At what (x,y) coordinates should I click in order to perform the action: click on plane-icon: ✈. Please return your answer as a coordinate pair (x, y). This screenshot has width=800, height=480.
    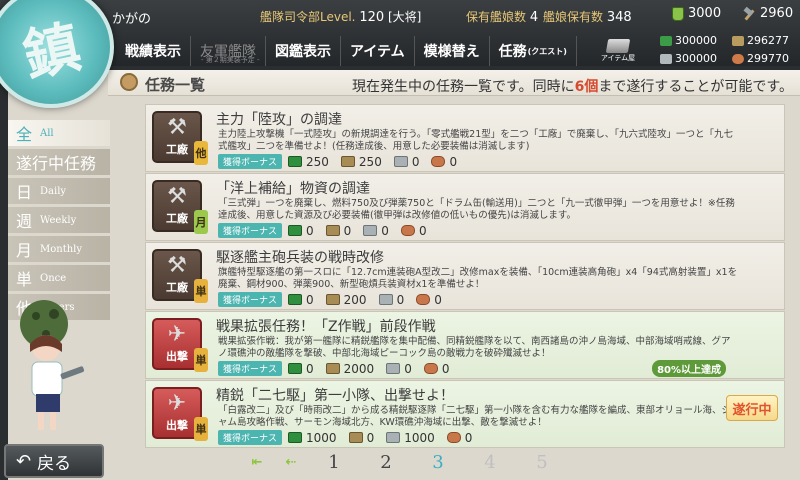
    Looking at the image, I should click on (177, 334).